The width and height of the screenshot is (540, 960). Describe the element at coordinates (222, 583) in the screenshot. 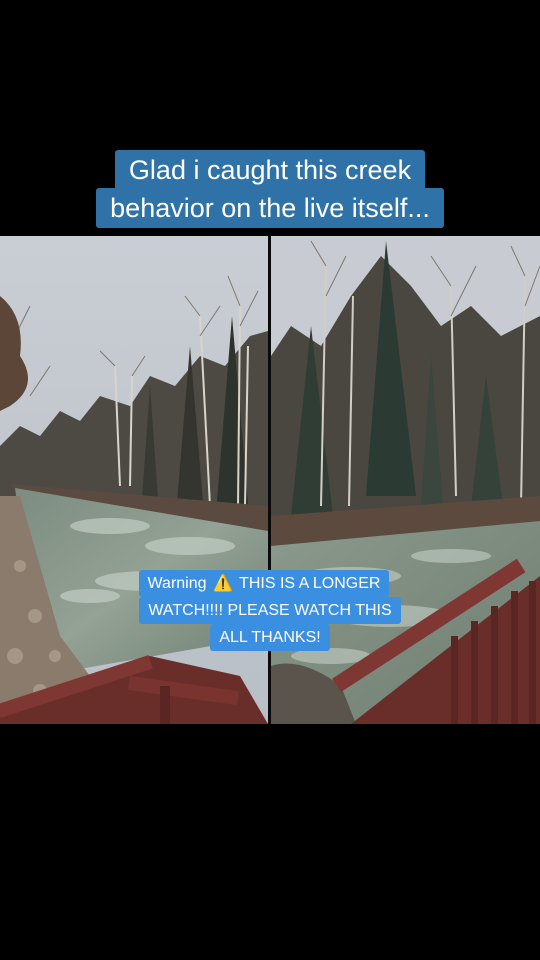

I see `warning-sign-icon: ⚠️` at that location.